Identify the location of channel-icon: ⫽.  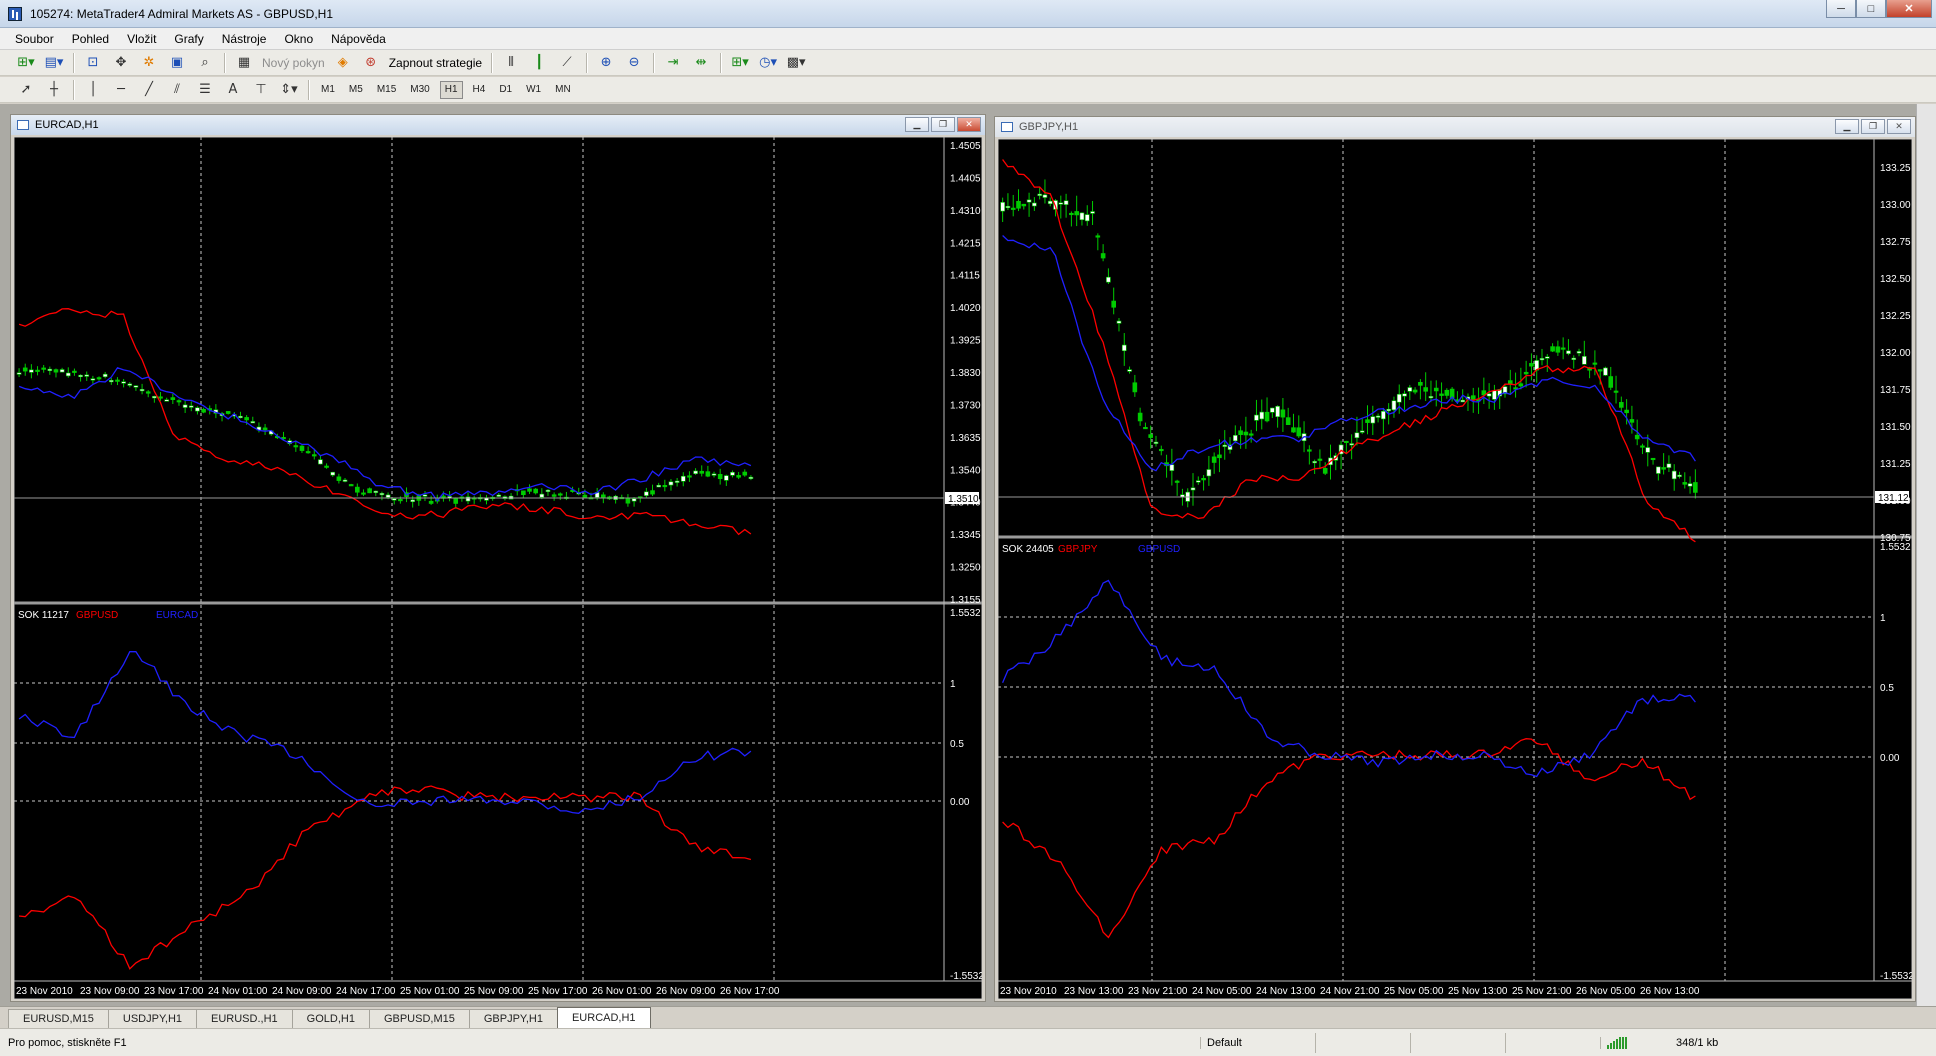
(177, 90).